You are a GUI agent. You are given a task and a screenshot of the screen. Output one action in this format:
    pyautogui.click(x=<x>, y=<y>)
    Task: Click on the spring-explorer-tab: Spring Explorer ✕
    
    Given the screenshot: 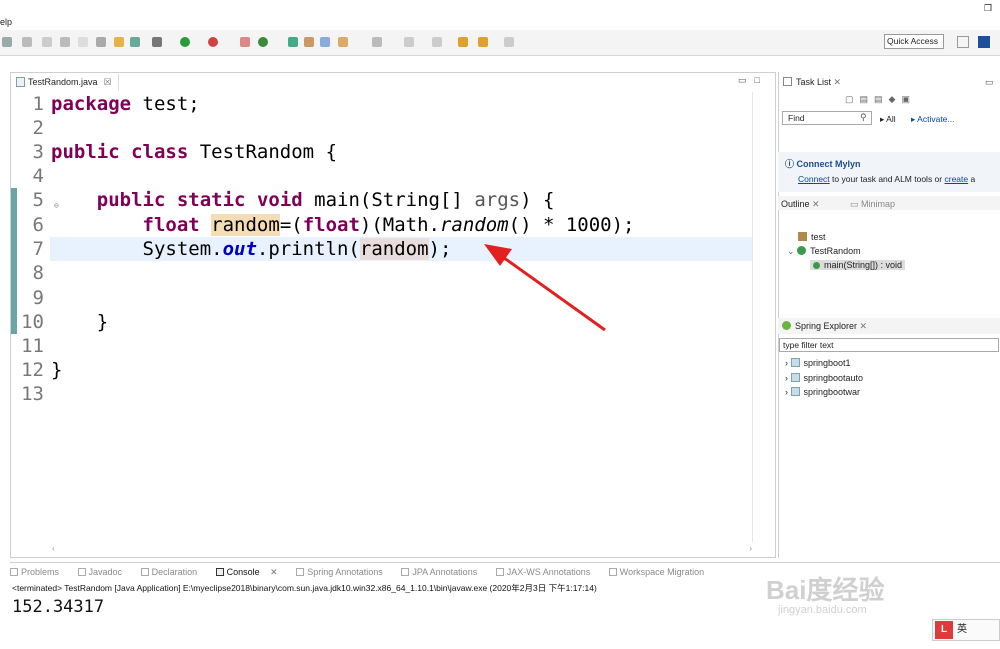 What is the action you would take?
    pyautogui.click(x=824, y=326)
    